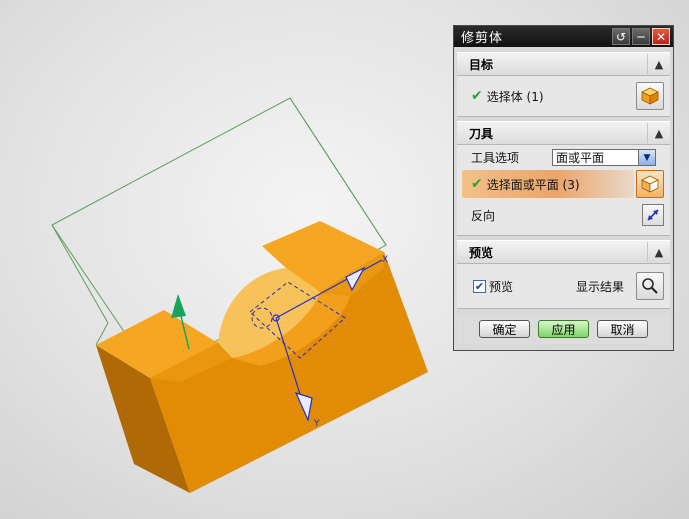 This screenshot has height=519, width=689. I want to click on select-face-label: 选择面或平面 (3), so click(533, 184).